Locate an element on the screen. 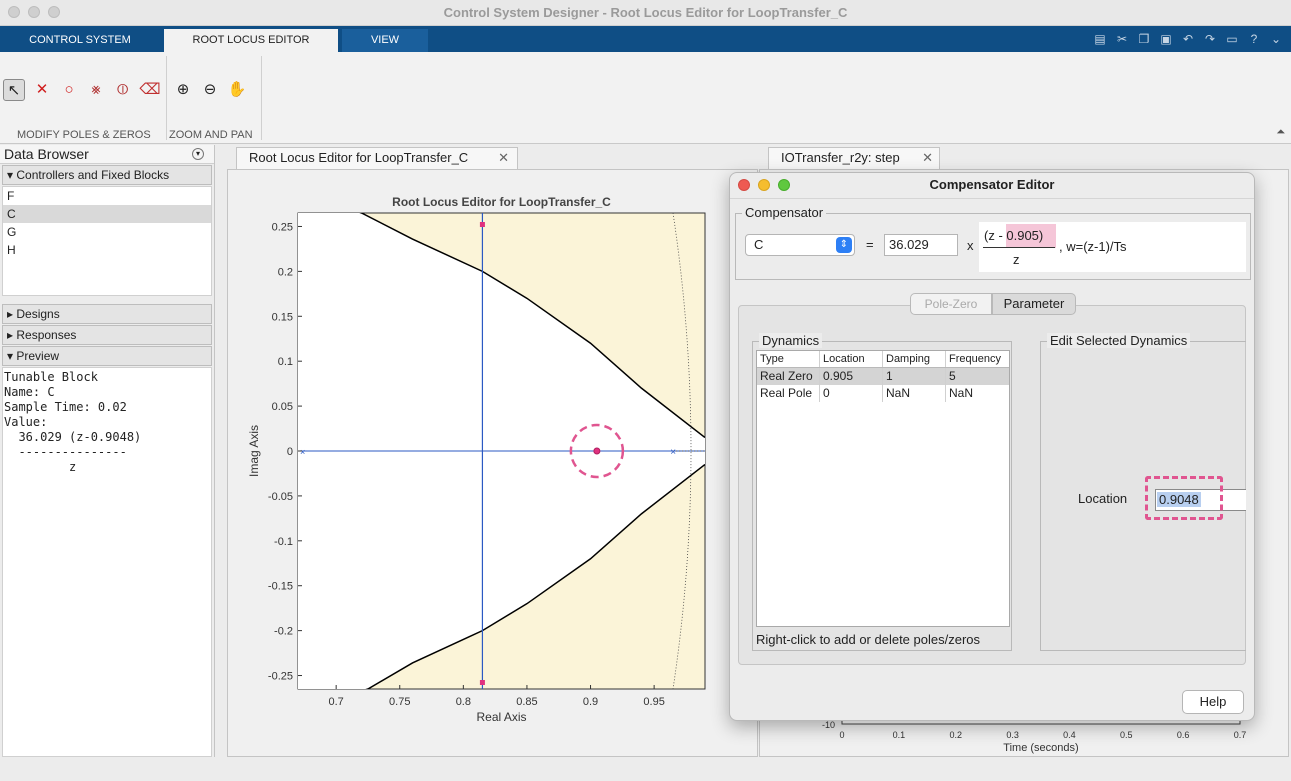  y-tick-label: 0.25 is located at coordinates (282, 227).